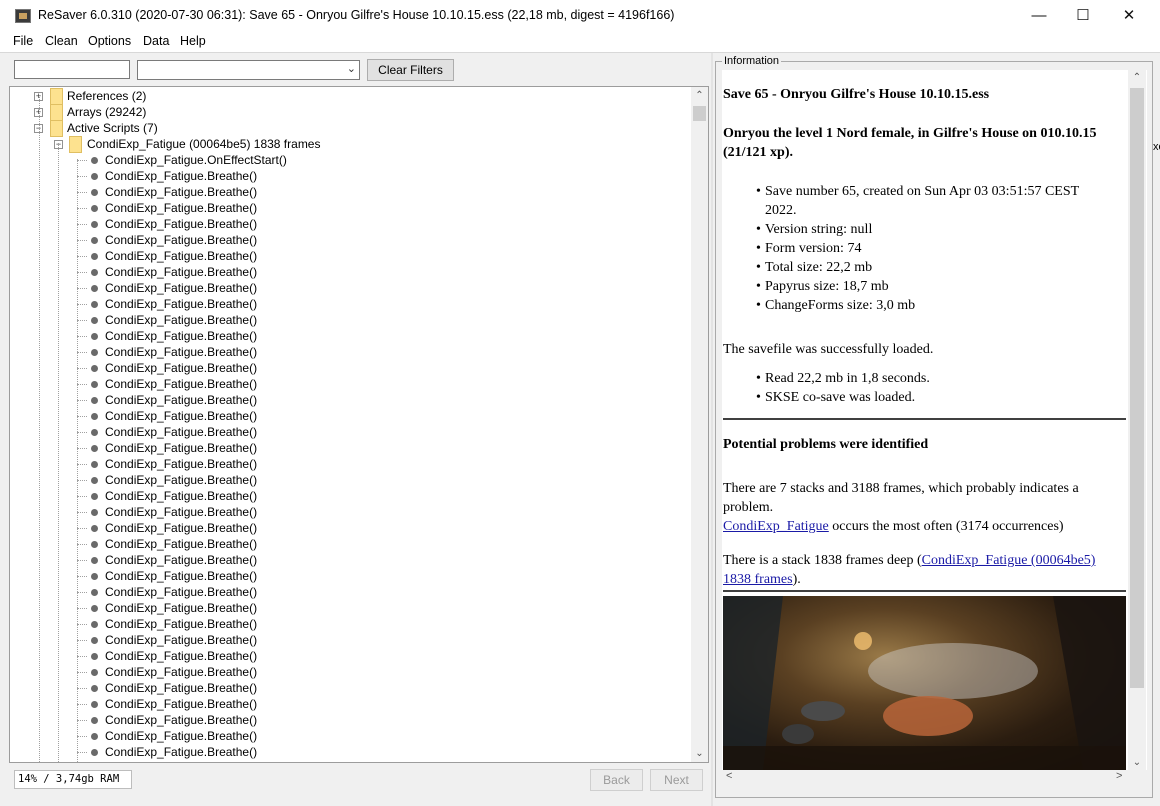 Image resolution: width=1160 pixels, height=806 pixels. Describe the element at coordinates (925, 778) in the screenshot. I see `info-horizontal-scrollbar: < >` at that location.